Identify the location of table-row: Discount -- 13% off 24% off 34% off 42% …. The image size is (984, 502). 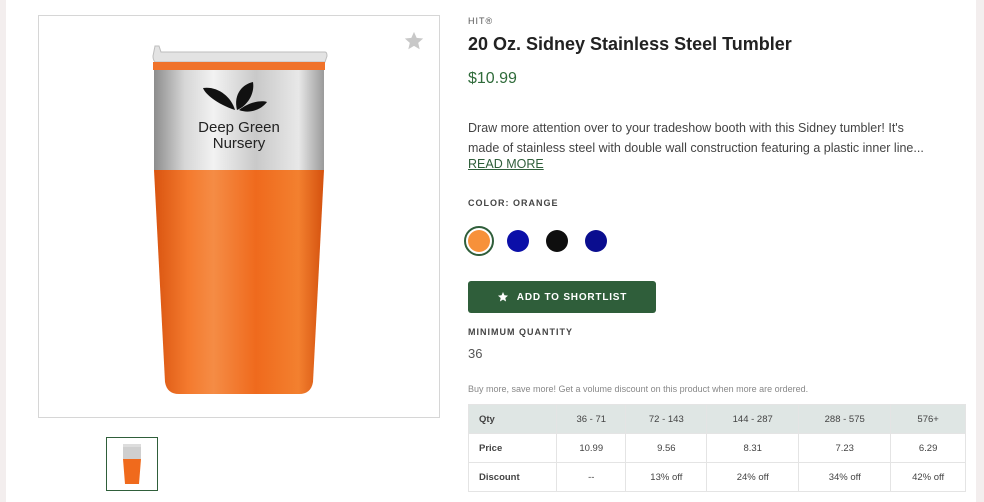
(717, 477).